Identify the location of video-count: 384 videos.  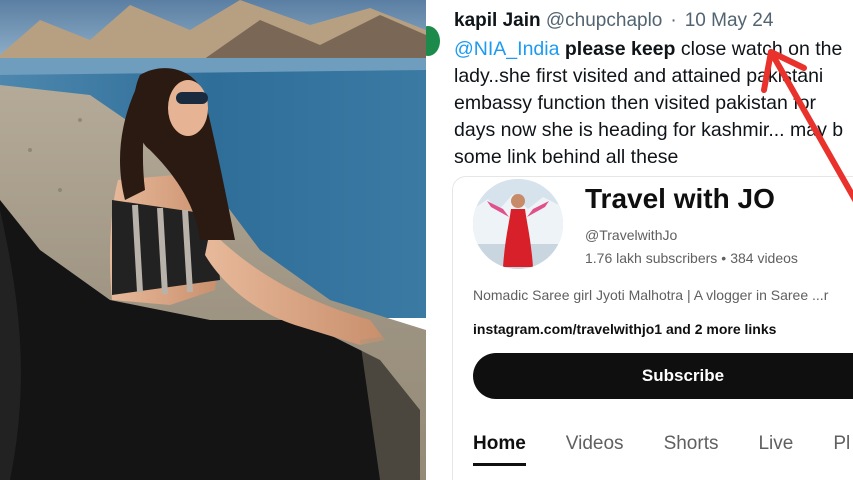
(764, 258).